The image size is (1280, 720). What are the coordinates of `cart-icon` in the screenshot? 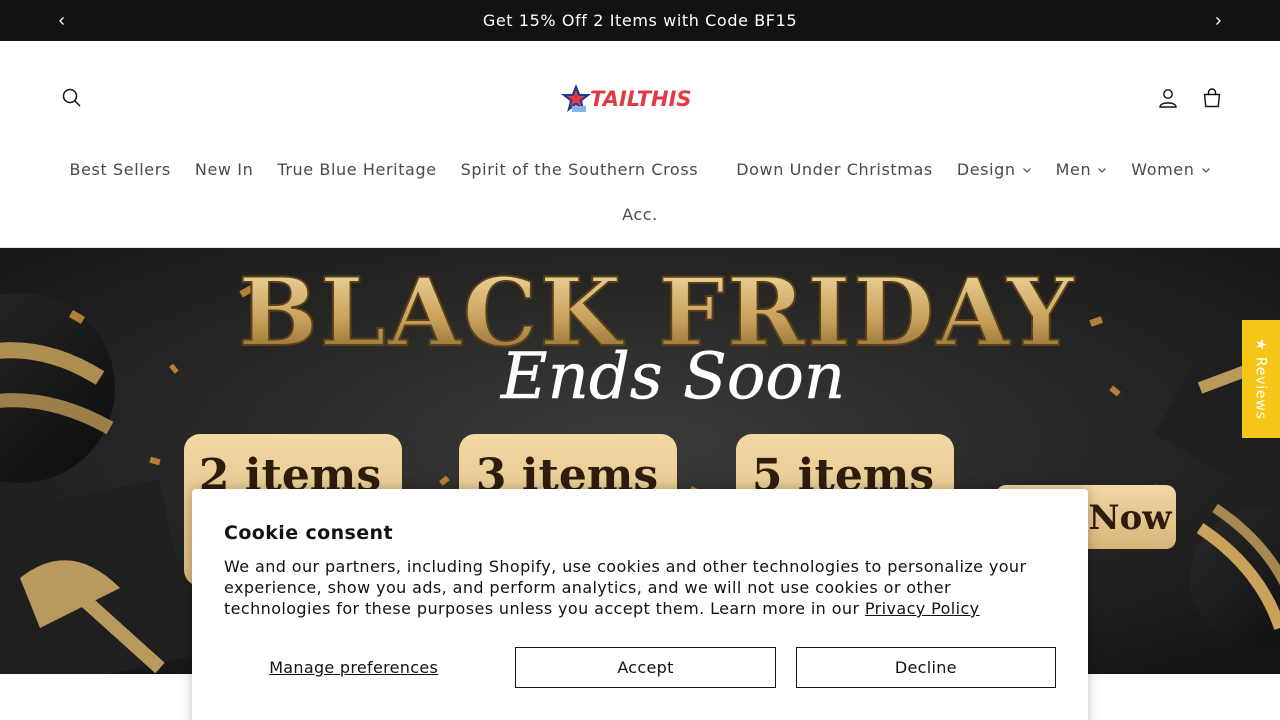 It's located at (1212, 98).